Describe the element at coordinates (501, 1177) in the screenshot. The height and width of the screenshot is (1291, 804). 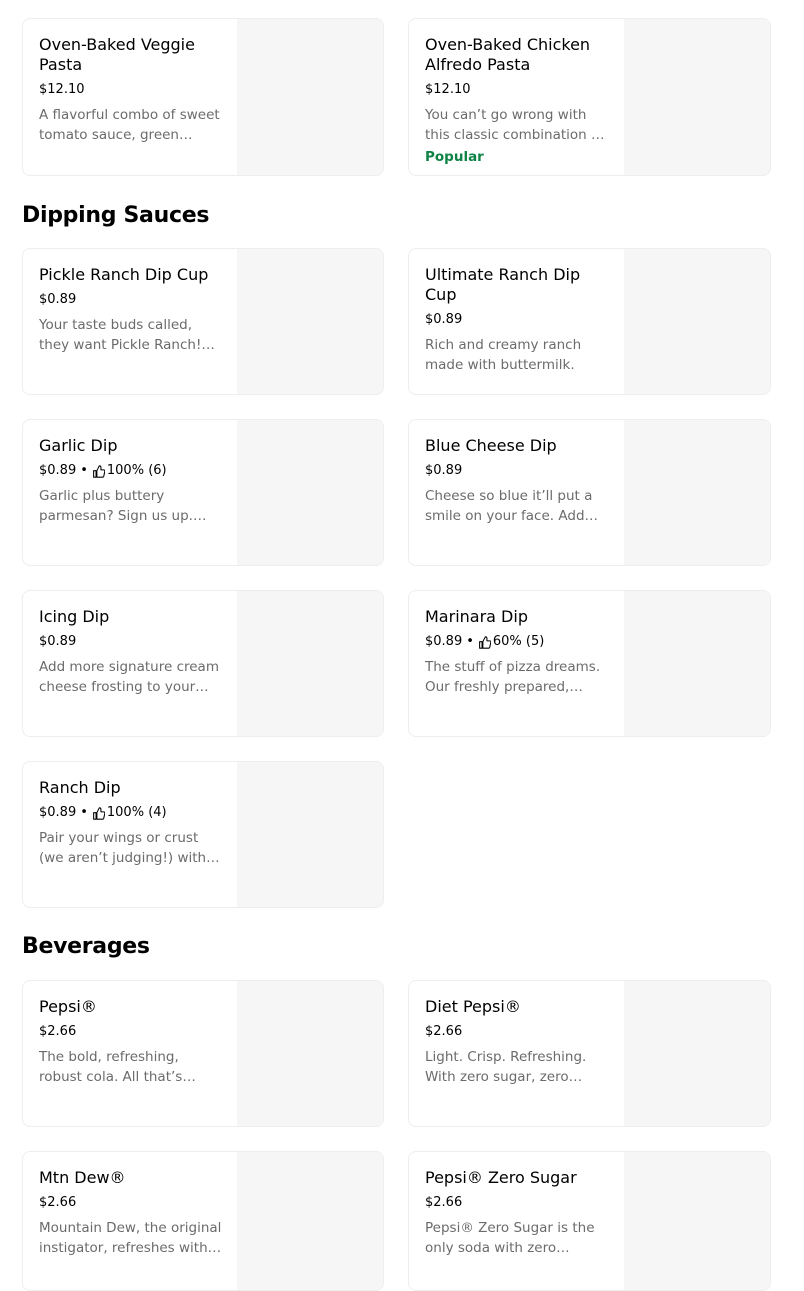
I see `menu-item-name: Pepsi® Zero Sugar` at that location.